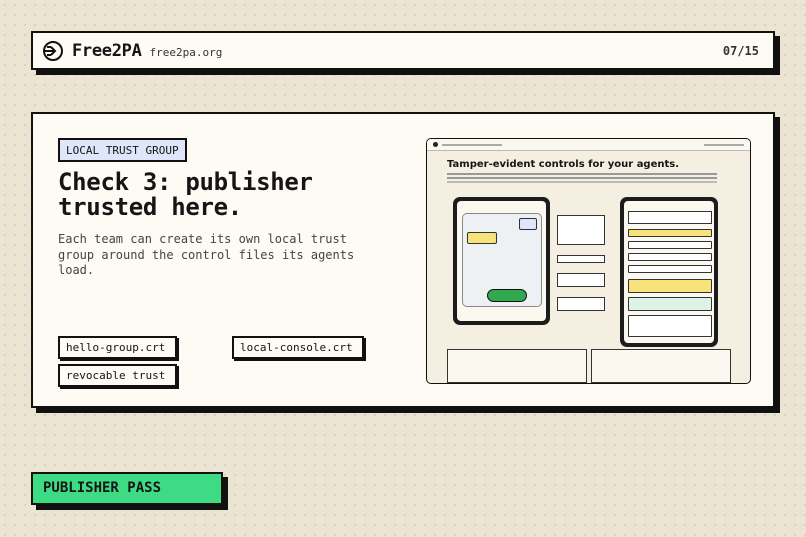  Describe the element at coordinates (482, 238) in the screenshot. I see `preview-agent-bubble` at that location.